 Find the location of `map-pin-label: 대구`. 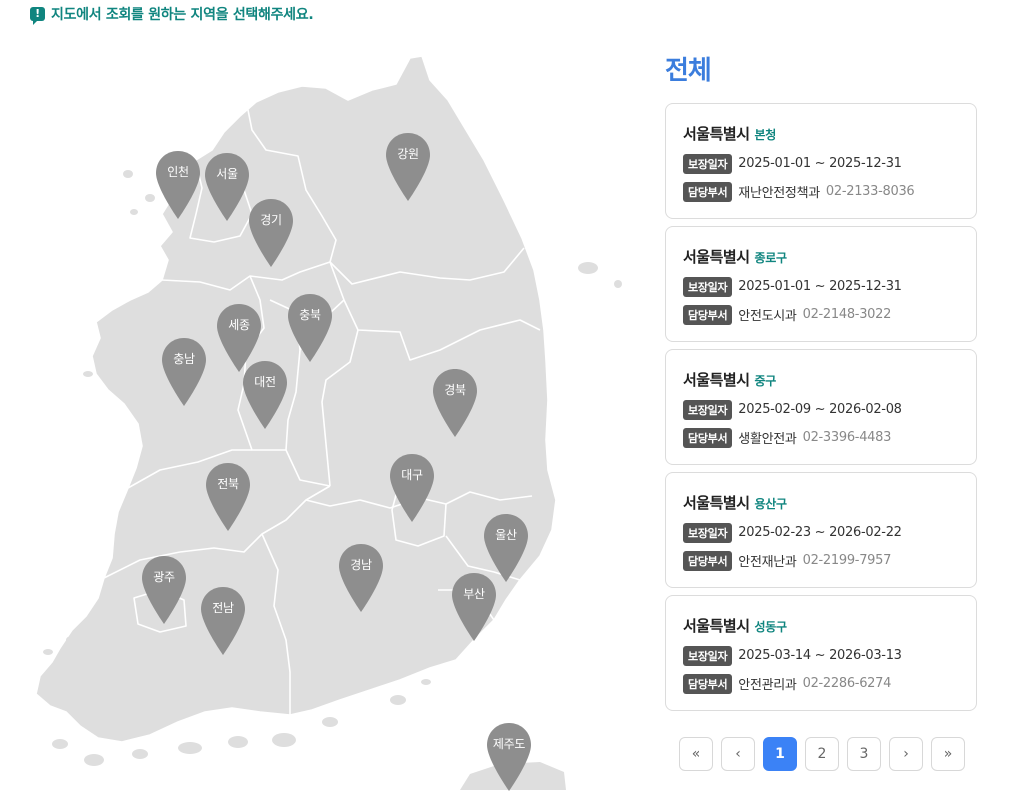

map-pin-label: 대구 is located at coordinates (412, 475).